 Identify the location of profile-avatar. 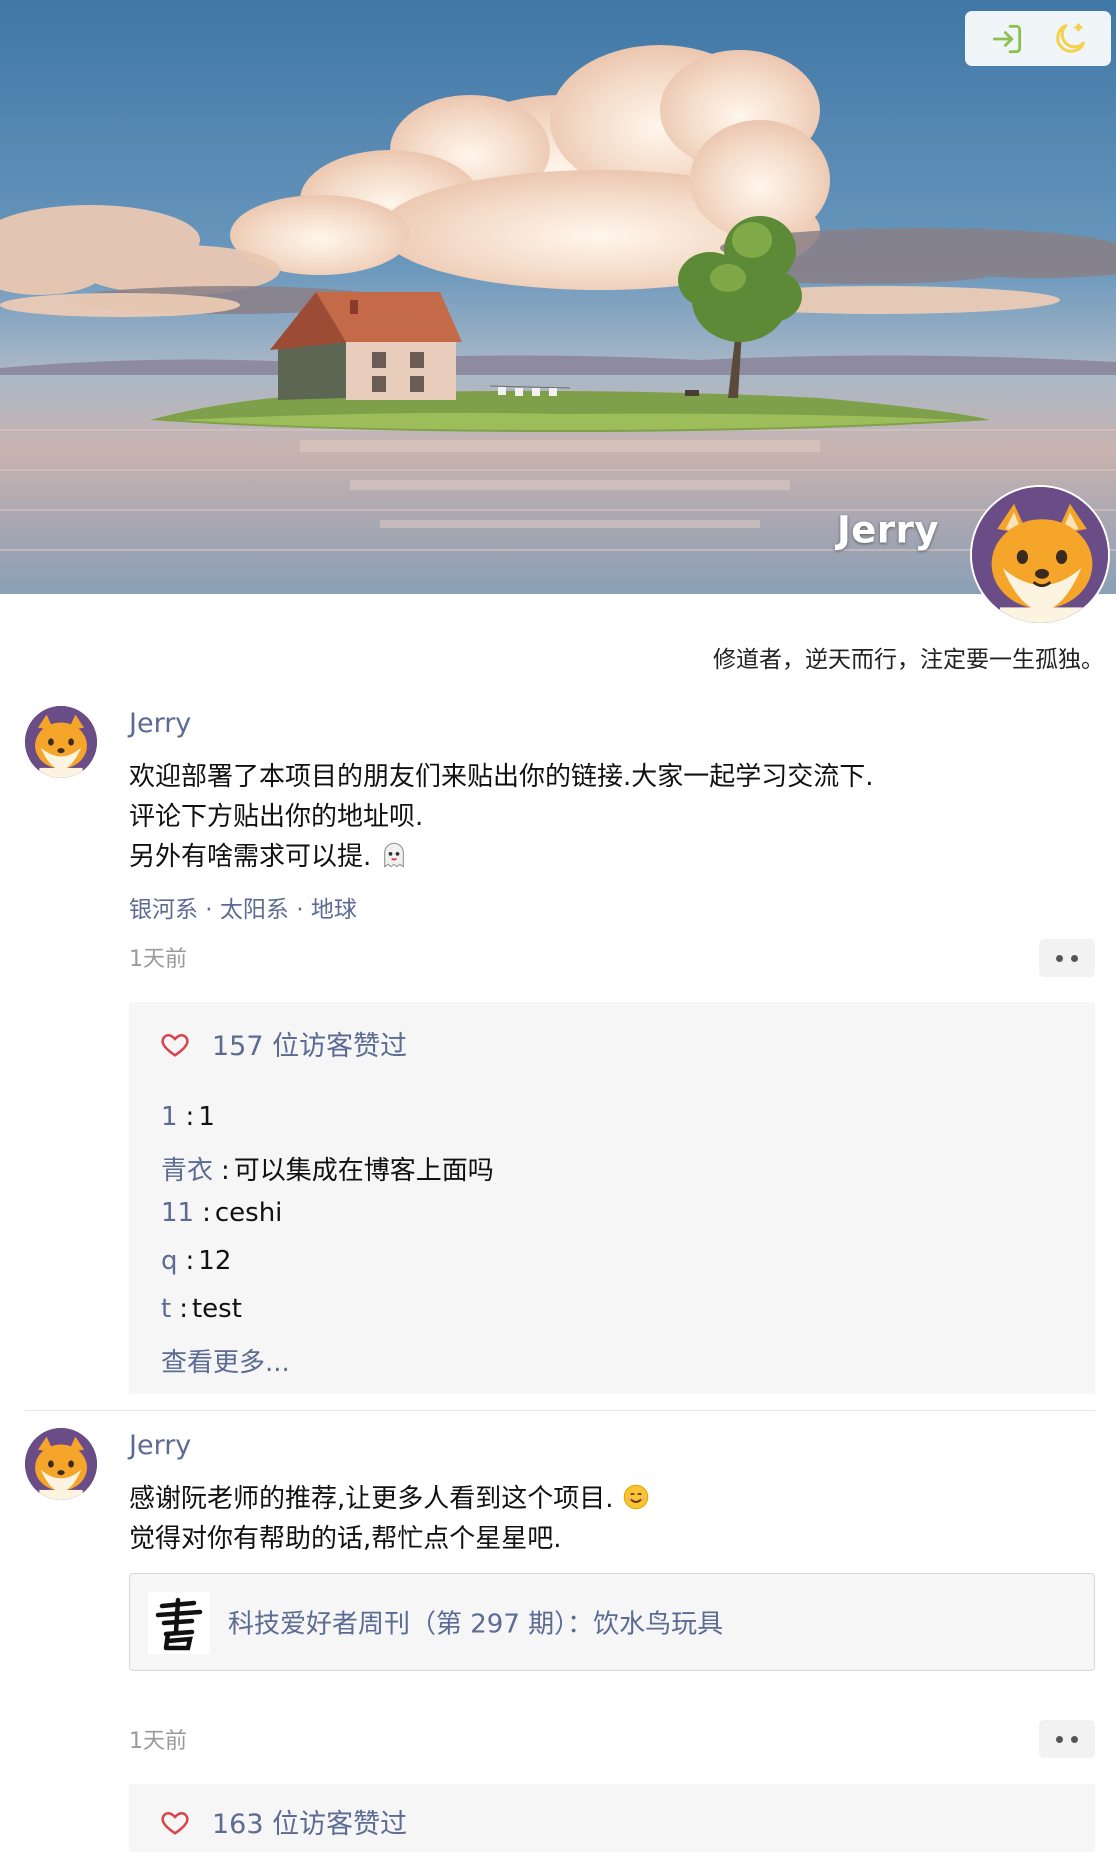
(1040, 555).